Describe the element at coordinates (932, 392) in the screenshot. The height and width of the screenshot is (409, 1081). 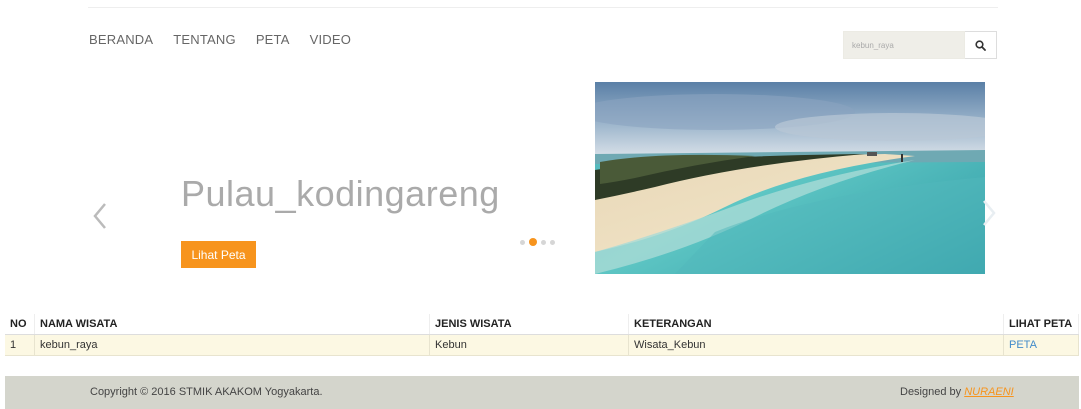
I see `designed-by-label: Designed by` at that location.